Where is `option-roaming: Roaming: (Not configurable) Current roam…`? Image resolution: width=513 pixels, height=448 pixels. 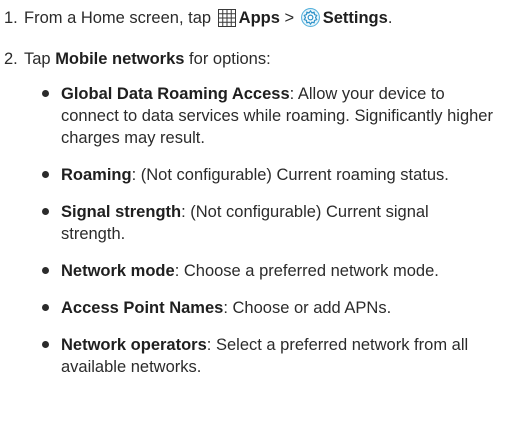
option-roaming: Roaming: (Not configurable) Current roam… is located at coordinates (260, 175).